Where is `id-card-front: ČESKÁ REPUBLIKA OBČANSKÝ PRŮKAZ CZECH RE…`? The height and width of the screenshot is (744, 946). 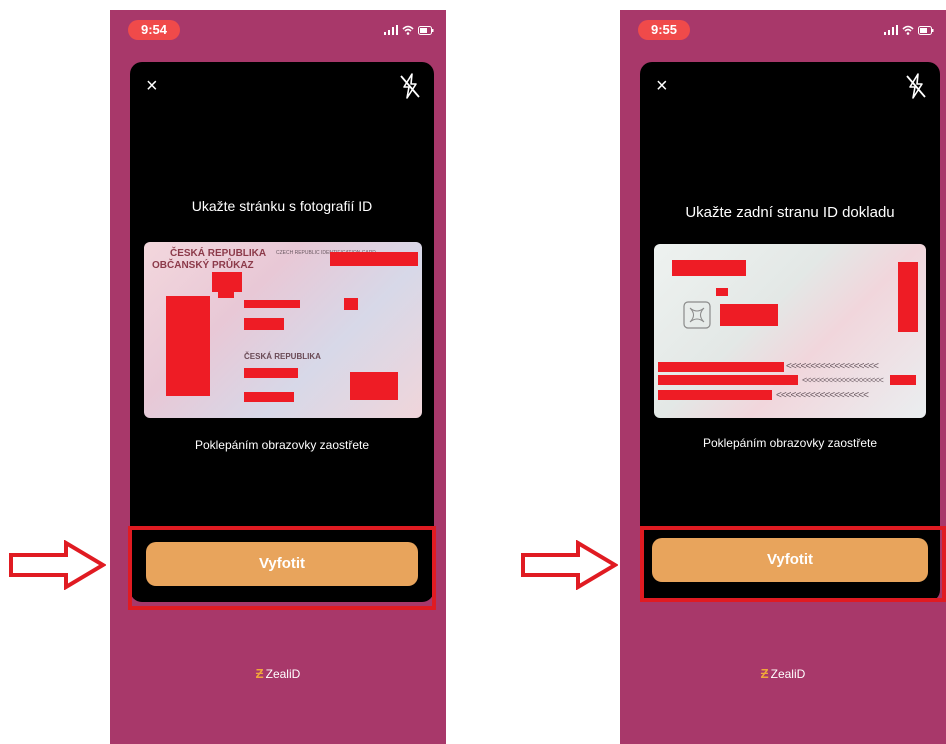
id-card-front: ČESKÁ REPUBLIKA OBČANSKÝ PRŮKAZ CZECH RE… is located at coordinates (283, 330).